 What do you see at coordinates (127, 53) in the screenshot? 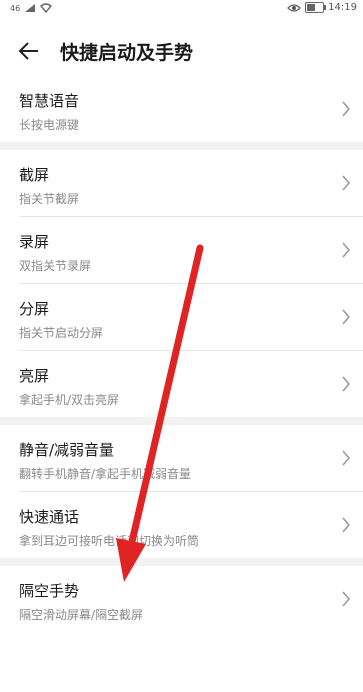
I see `page-title: 快捷启动及手势` at bounding box center [127, 53].